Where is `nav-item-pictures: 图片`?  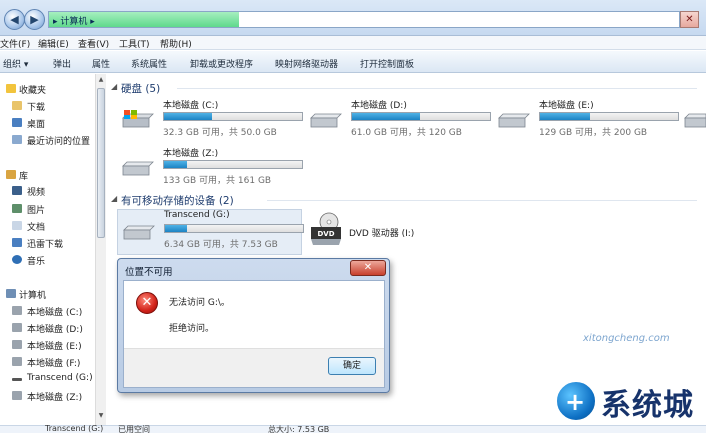
nav-item-pictures: 图片 is located at coordinates (47, 209).